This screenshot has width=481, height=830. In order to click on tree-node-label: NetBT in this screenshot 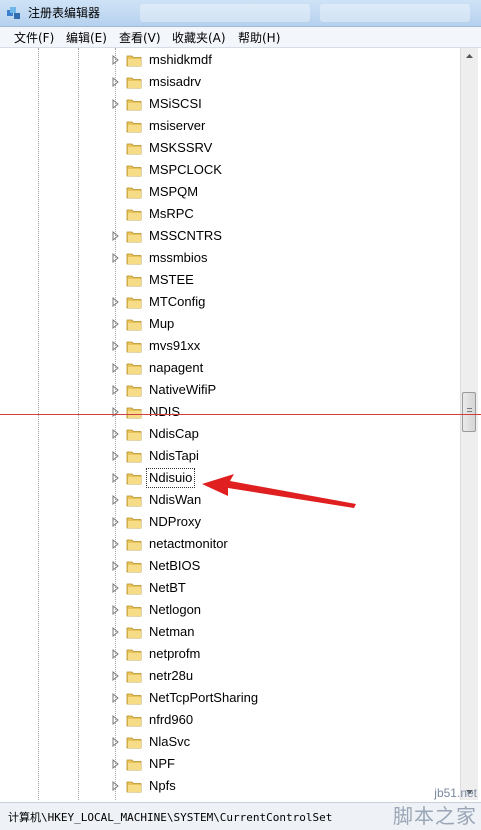, I will do `click(167, 588)`.